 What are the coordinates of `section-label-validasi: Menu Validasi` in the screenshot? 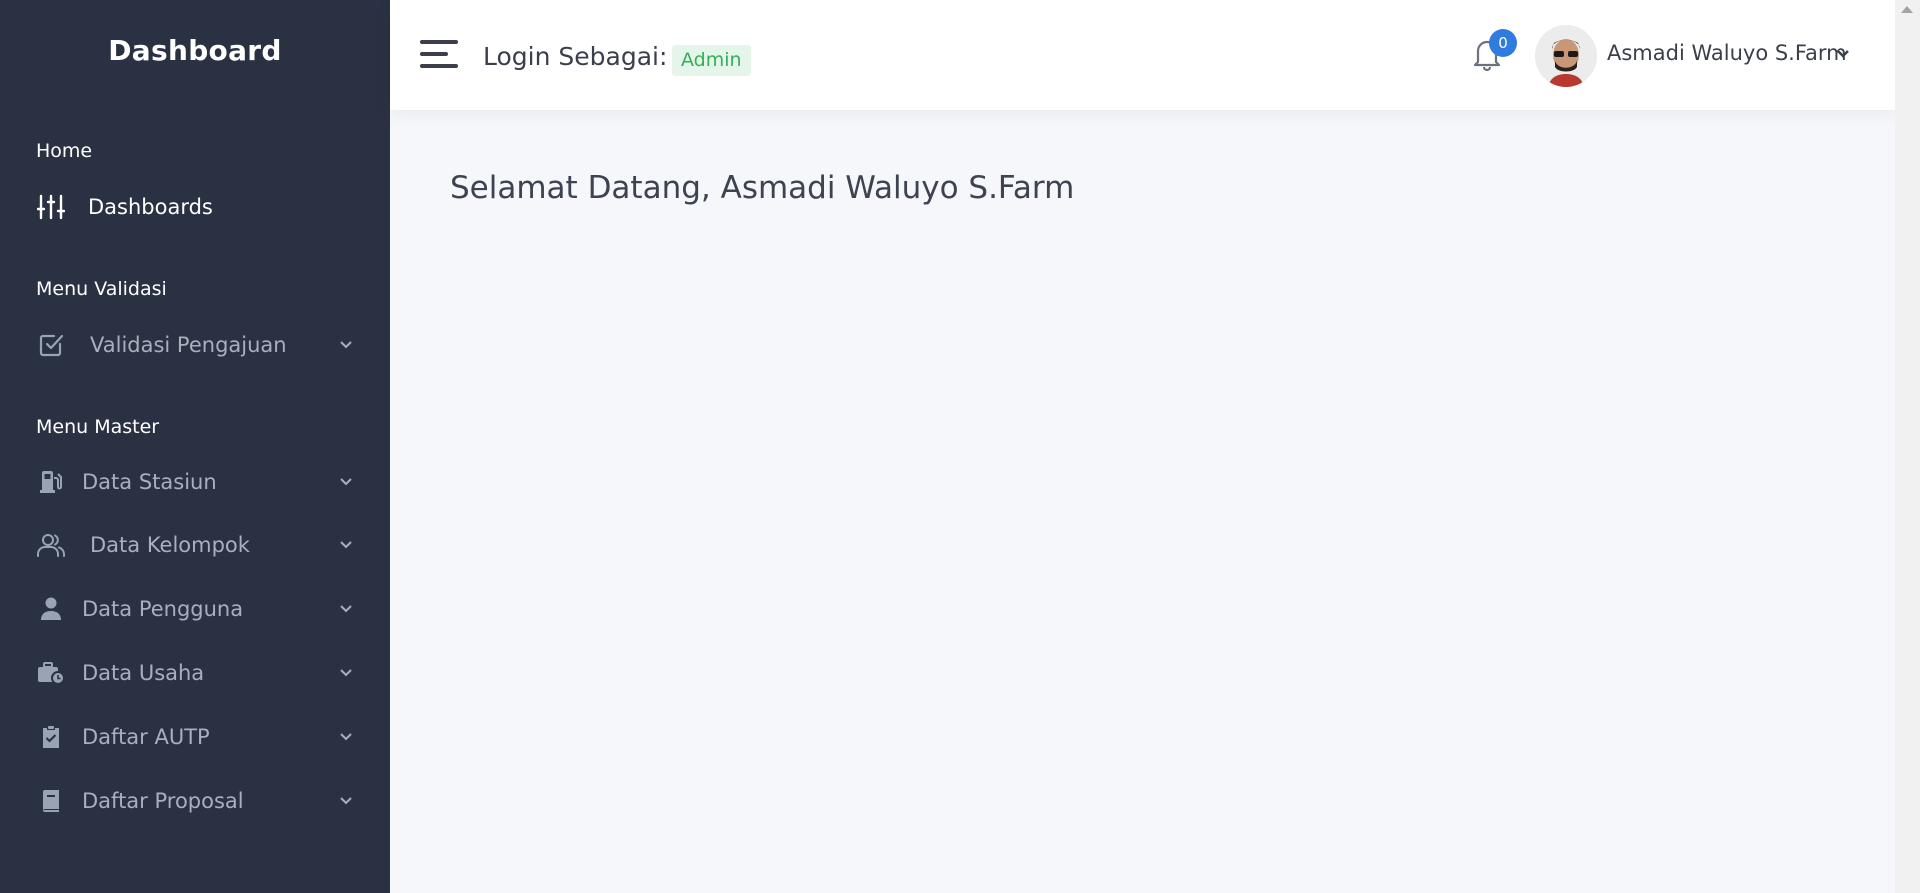 It's located at (101, 289).